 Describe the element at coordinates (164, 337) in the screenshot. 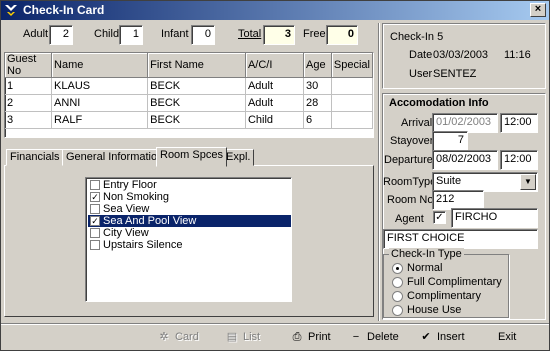

I see `card-icon: ✲` at that location.